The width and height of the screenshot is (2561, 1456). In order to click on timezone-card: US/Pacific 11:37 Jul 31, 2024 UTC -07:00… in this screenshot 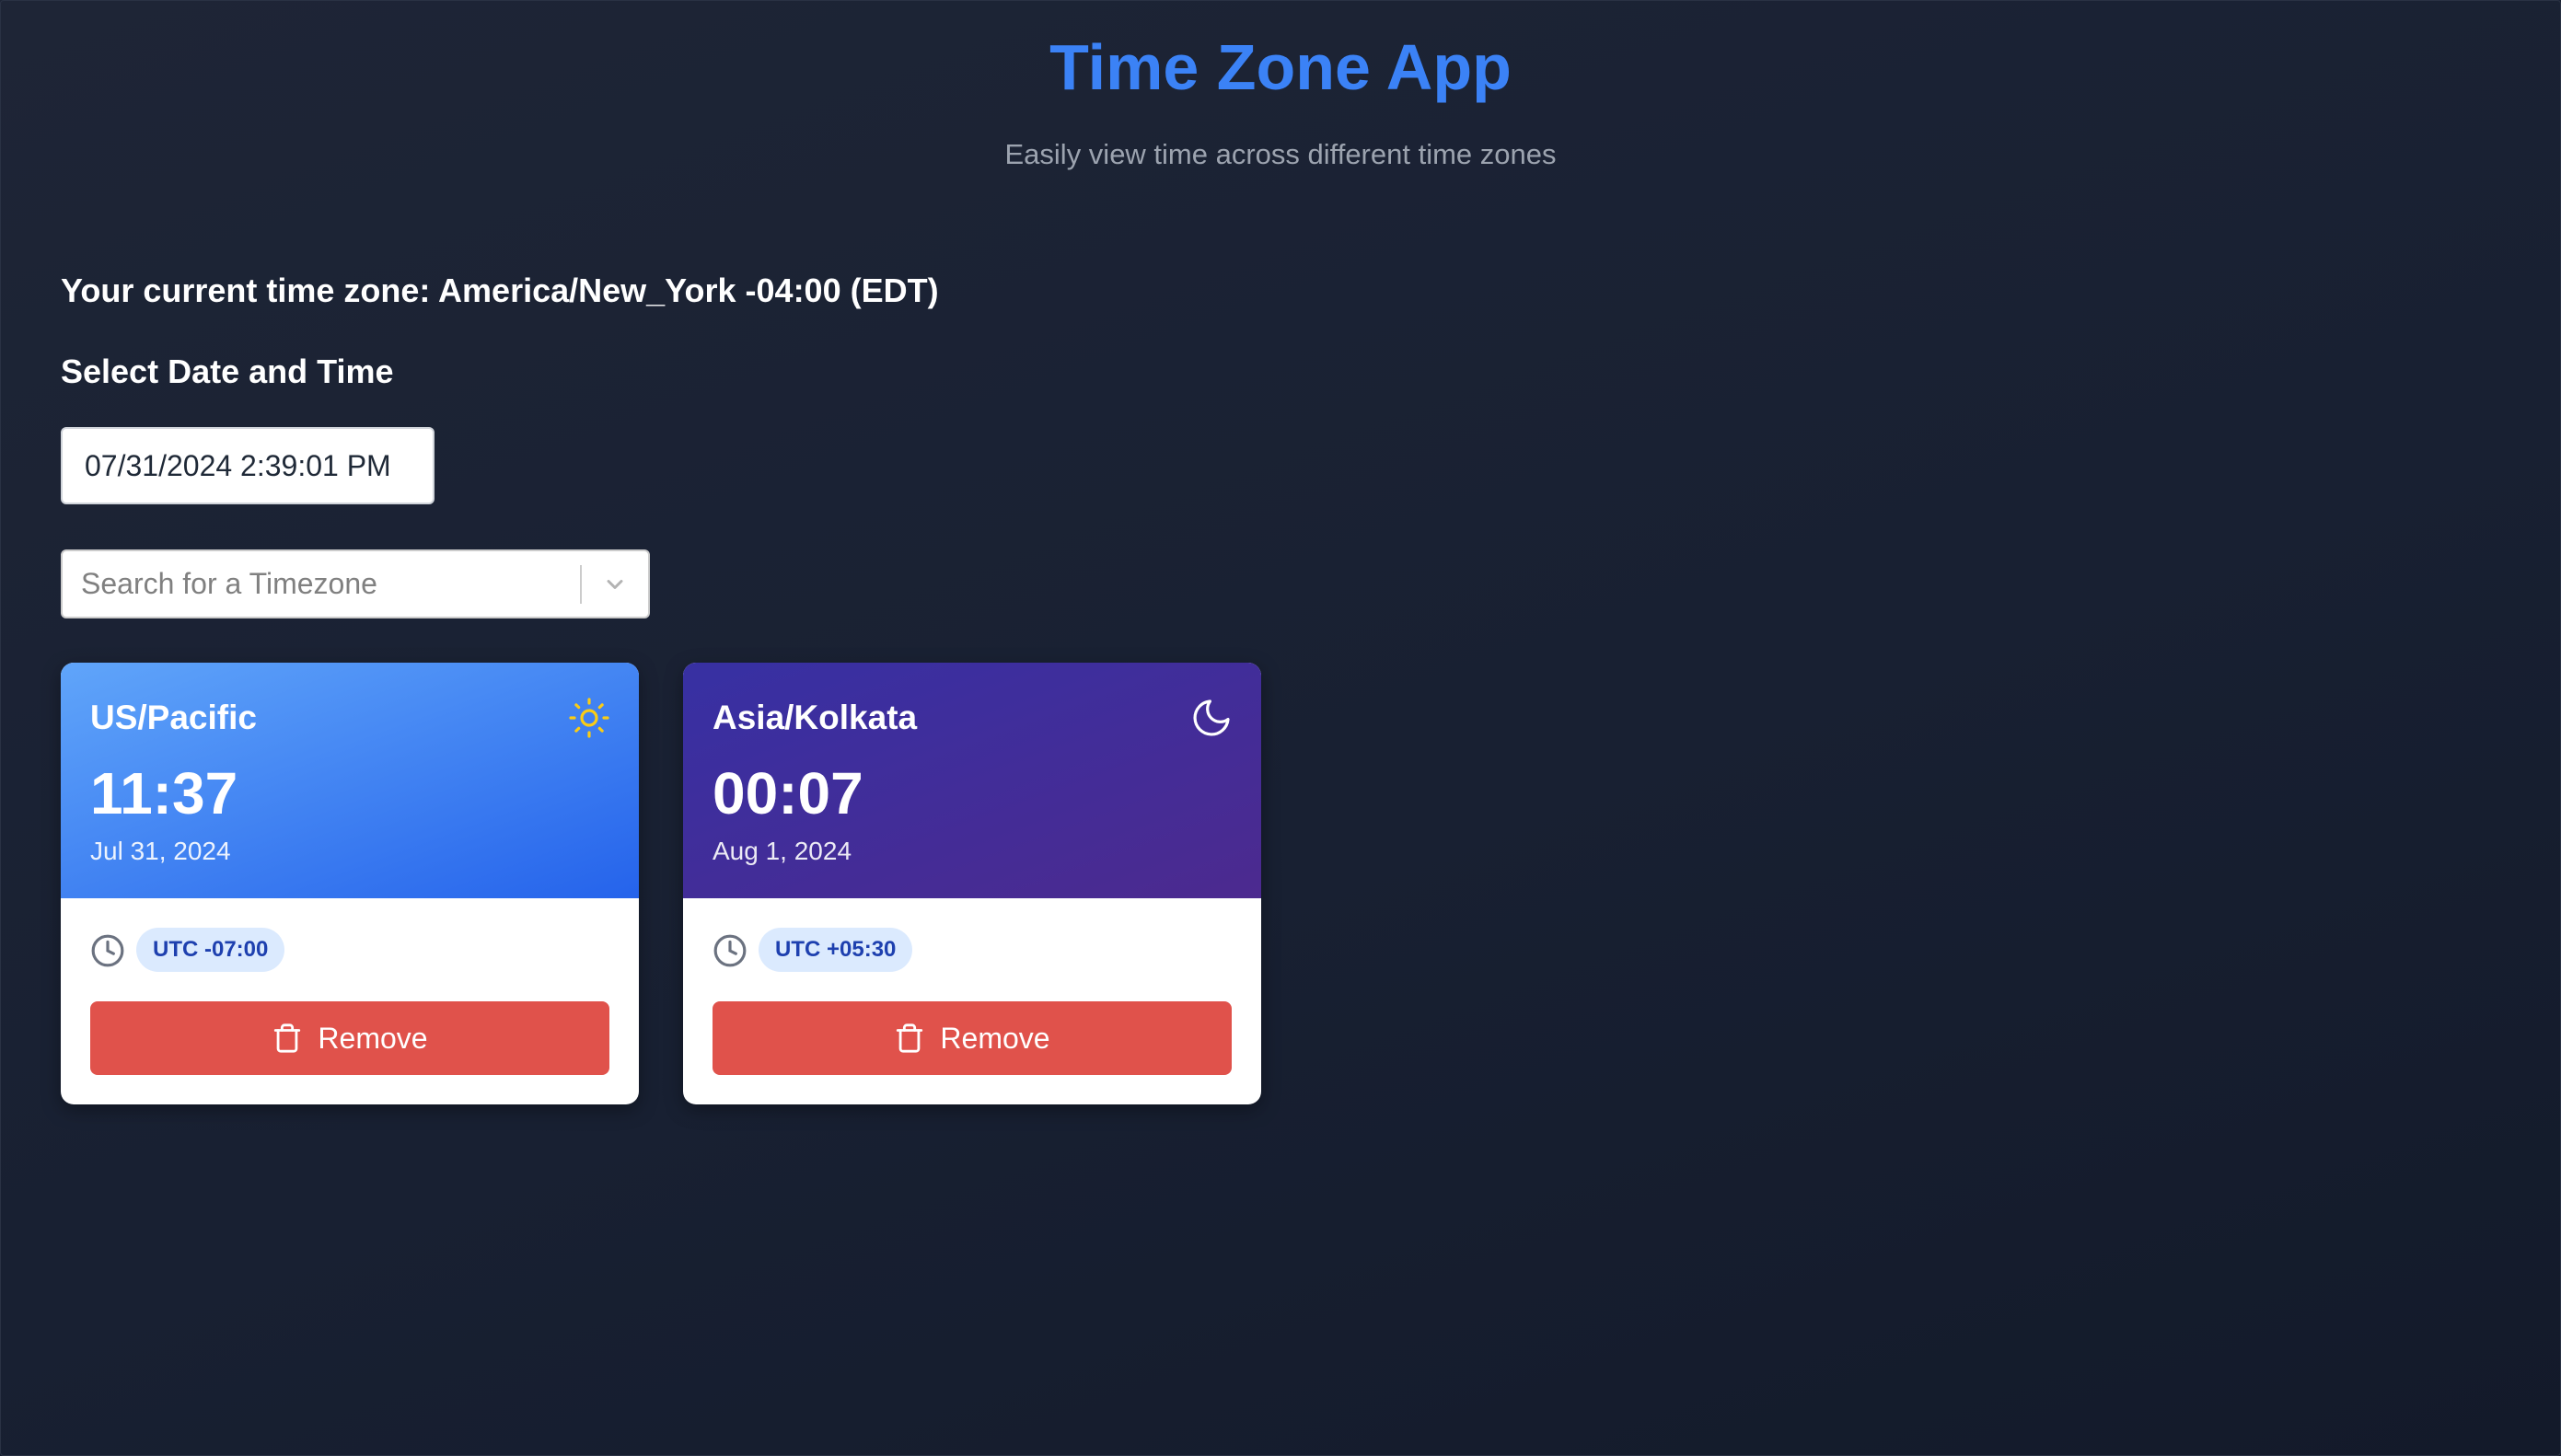, I will do `click(350, 883)`.